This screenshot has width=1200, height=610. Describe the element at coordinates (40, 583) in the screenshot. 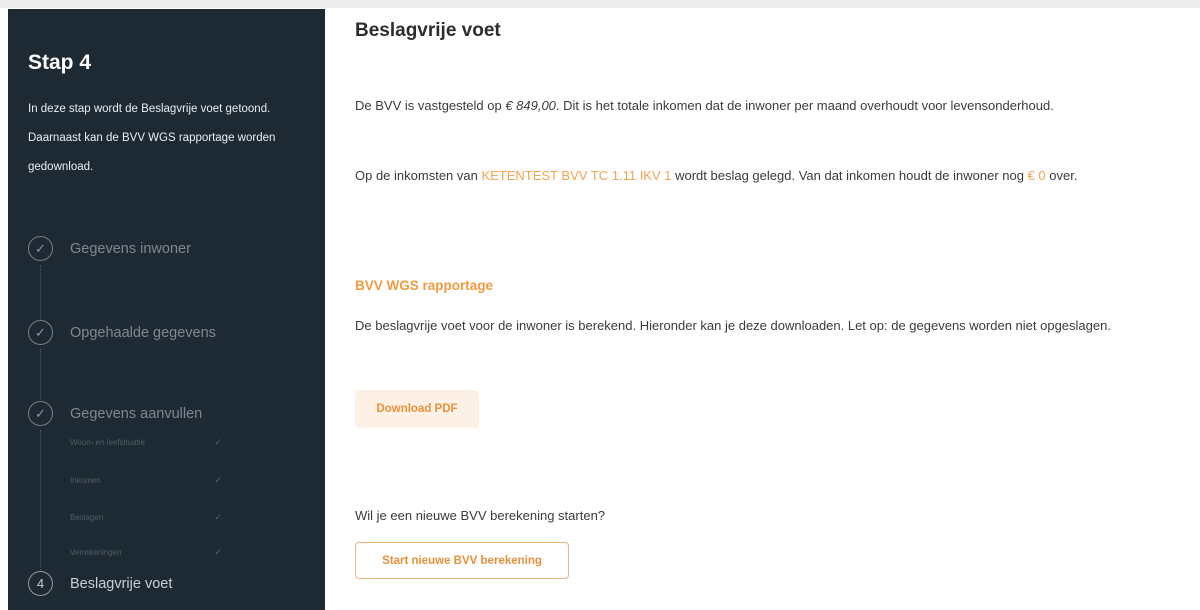

I see `step-number-icon: 4` at that location.